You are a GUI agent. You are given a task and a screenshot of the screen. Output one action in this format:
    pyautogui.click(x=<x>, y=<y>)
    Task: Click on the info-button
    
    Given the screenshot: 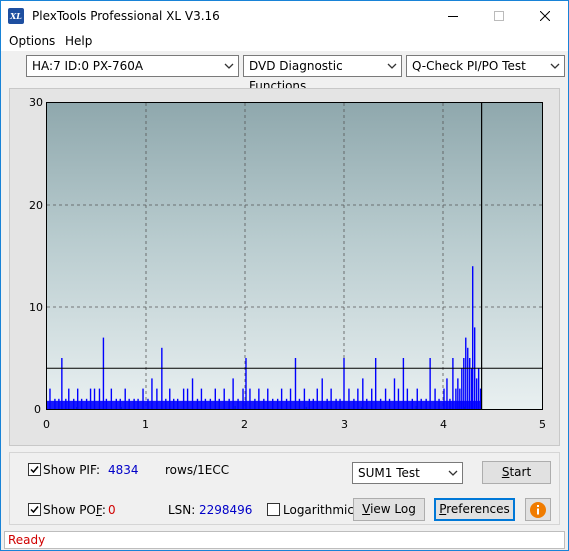 What is the action you would take?
    pyautogui.click(x=538, y=509)
    